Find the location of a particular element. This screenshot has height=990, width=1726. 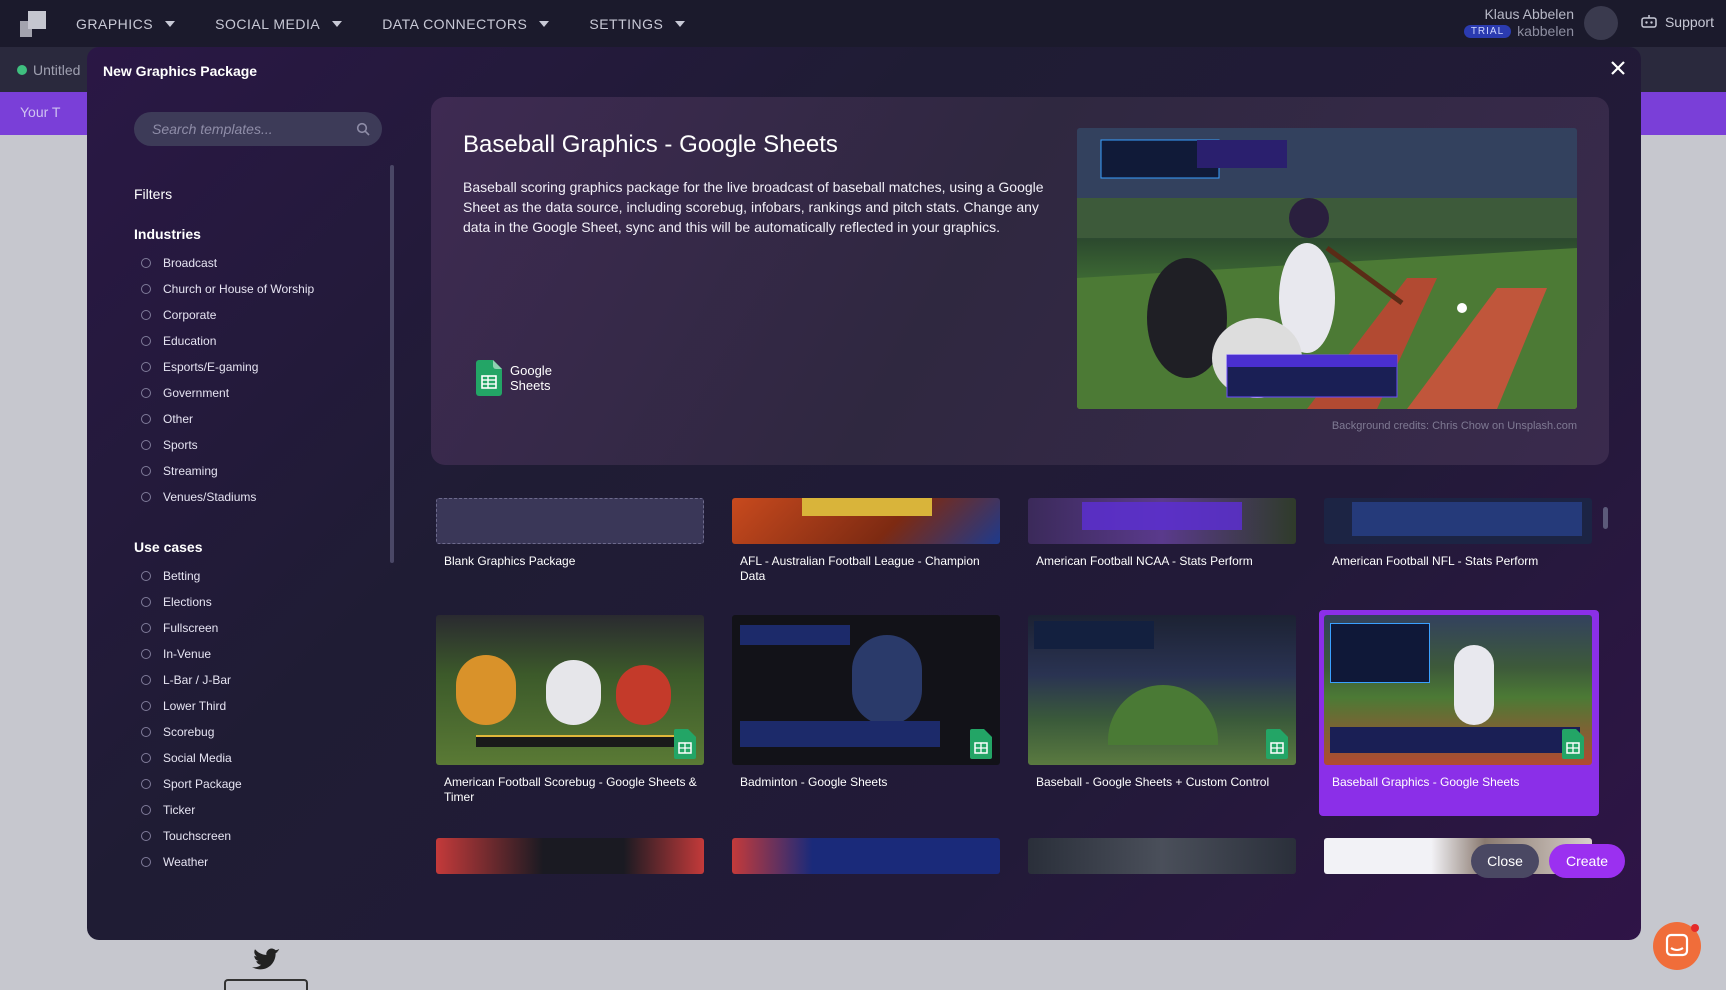

google-sheets-logo: Google Sheets is located at coordinates (514, 378).